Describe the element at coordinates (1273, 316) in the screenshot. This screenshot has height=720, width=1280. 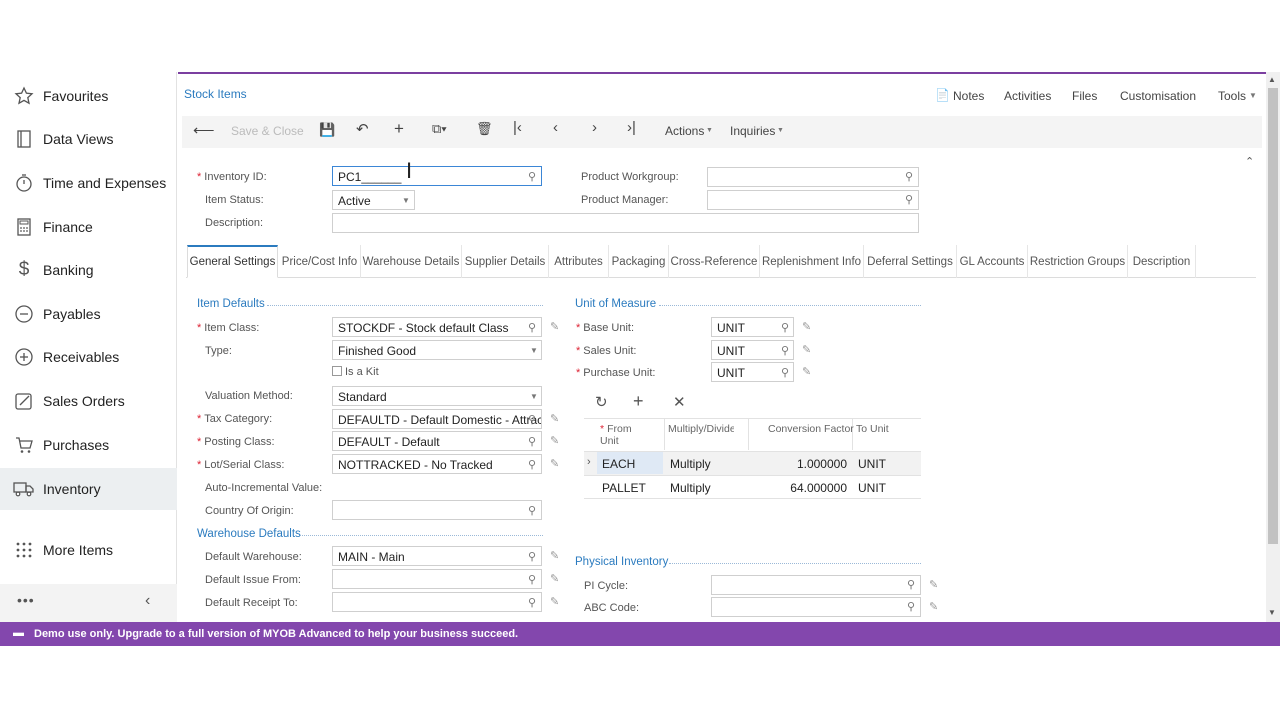
I see `scrollbar-thumb` at that location.